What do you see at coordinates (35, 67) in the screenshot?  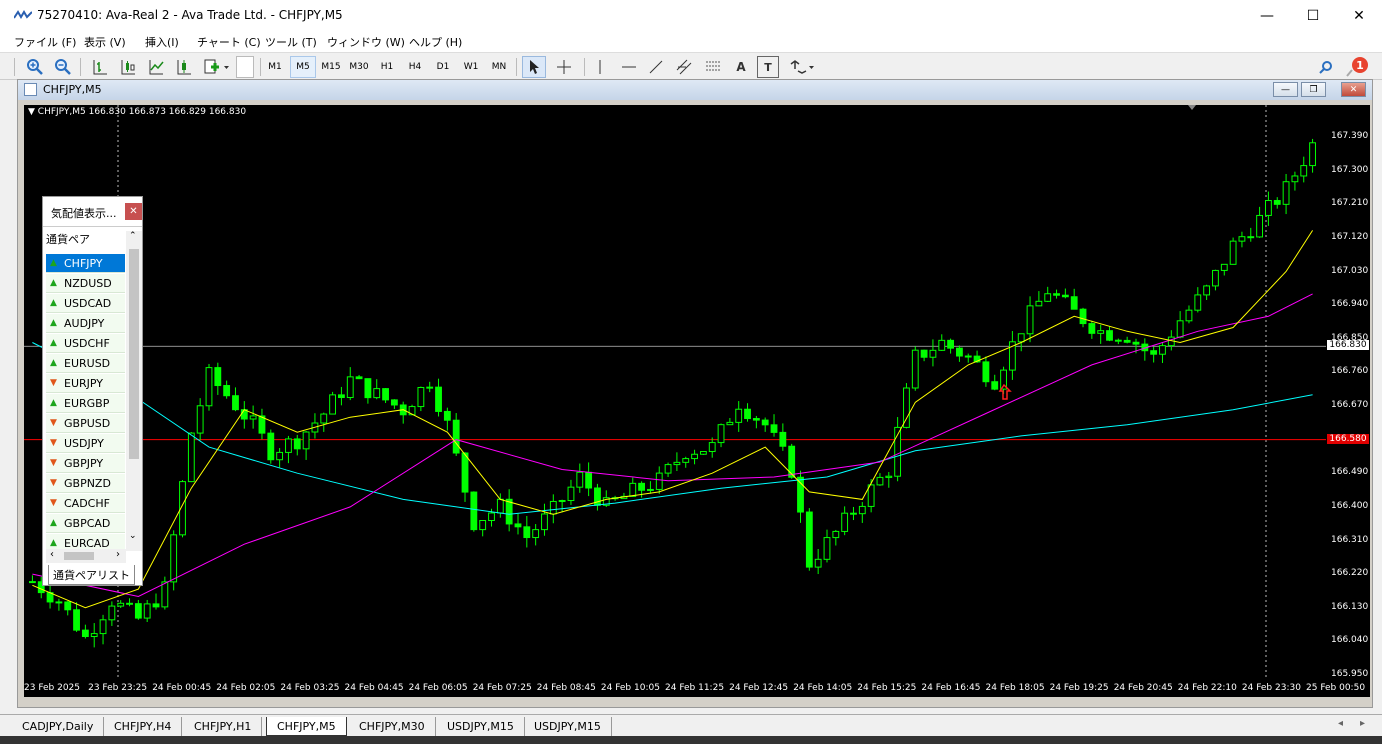 I see `zoom-in-icon` at bounding box center [35, 67].